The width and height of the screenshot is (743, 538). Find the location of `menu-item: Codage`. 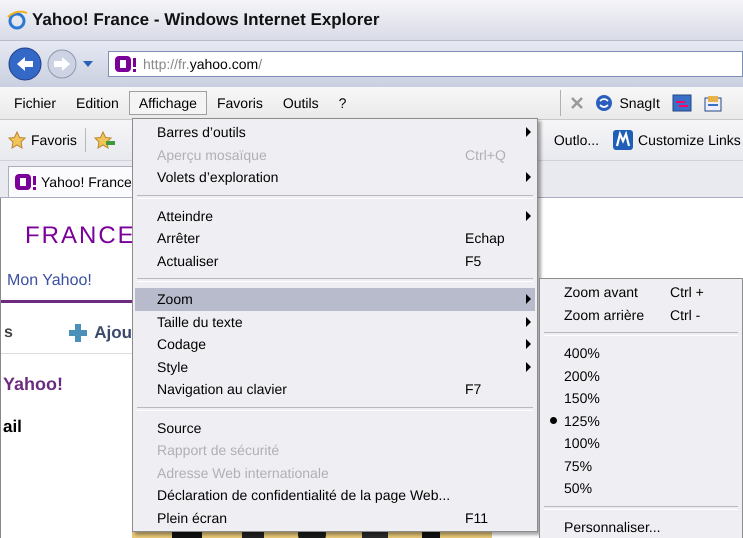

menu-item: Codage is located at coordinates (335, 344).